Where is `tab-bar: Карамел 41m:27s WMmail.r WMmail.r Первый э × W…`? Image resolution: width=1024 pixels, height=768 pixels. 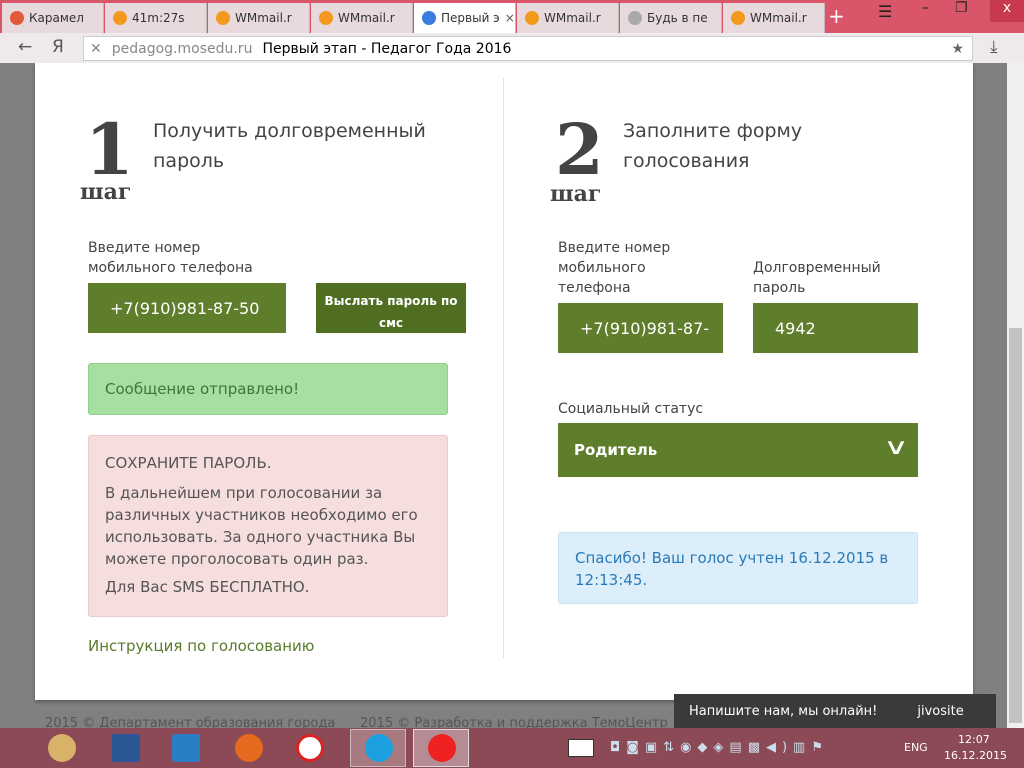 tab-bar: Карамел 41m:27s WMmail.r WMmail.r Первый э × W… is located at coordinates (512, 16).